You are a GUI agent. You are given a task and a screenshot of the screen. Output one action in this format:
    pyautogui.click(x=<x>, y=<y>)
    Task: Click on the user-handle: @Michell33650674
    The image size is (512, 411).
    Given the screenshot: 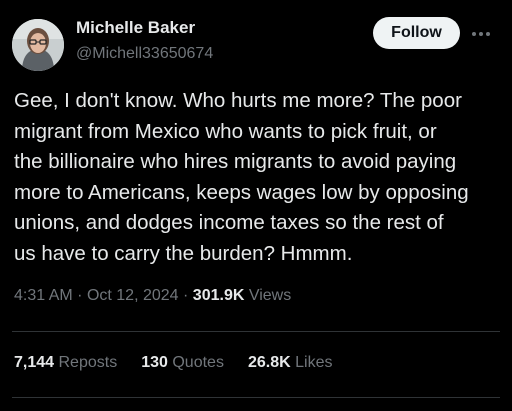 What is the action you would take?
    pyautogui.click(x=144, y=54)
    